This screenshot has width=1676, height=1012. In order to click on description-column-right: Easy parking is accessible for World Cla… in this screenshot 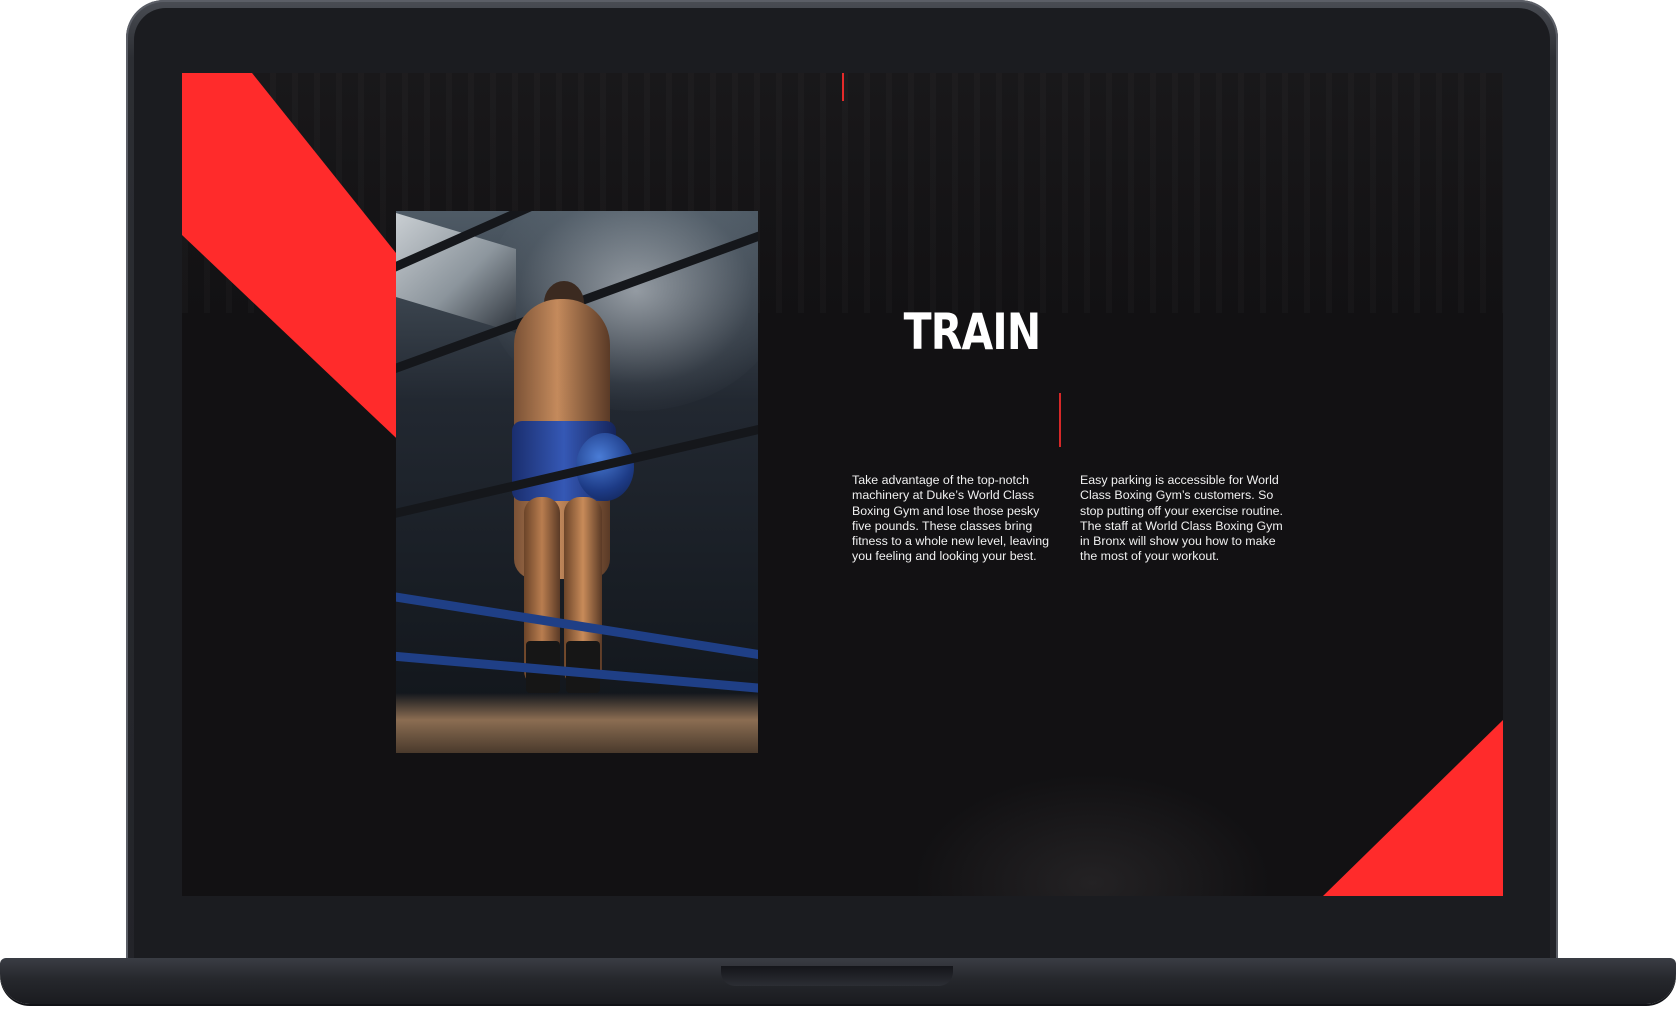, I will do `click(1181, 518)`.